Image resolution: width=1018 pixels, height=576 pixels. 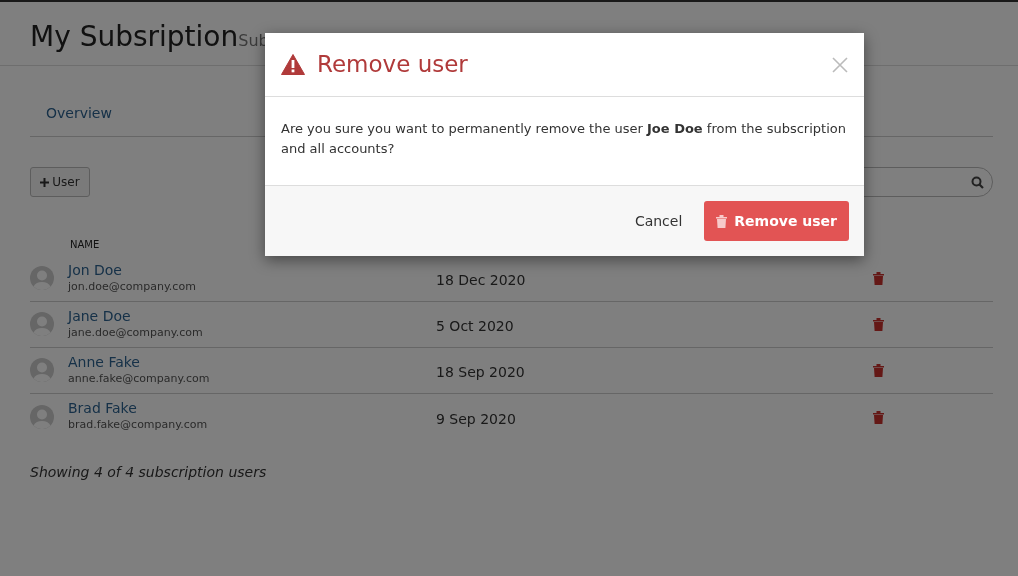 What do you see at coordinates (138, 409) in the screenshot?
I see `user-name-link: Brad Fake` at bounding box center [138, 409].